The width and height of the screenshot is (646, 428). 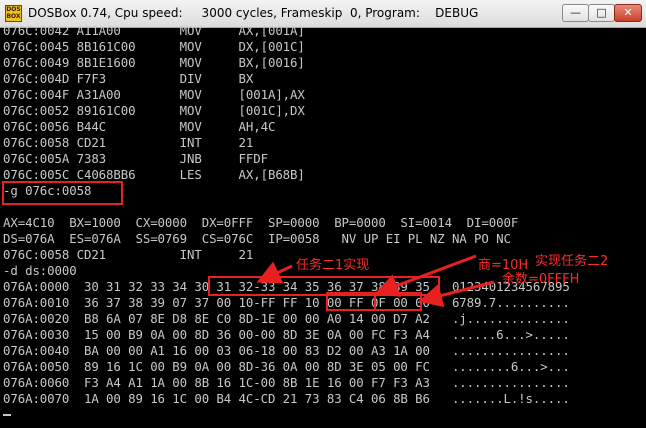 What do you see at coordinates (62, 193) in the screenshot?
I see `command-highlight-box` at bounding box center [62, 193].